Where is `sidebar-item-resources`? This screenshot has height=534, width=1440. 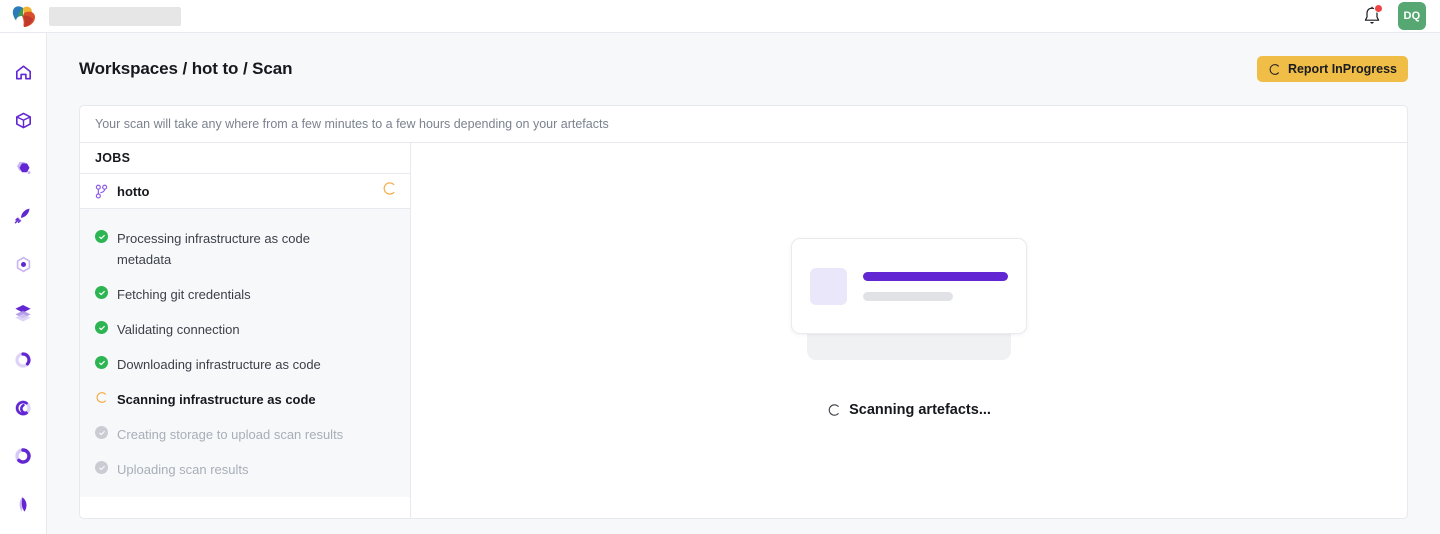 sidebar-item-resources is located at coordinates (23, 168).